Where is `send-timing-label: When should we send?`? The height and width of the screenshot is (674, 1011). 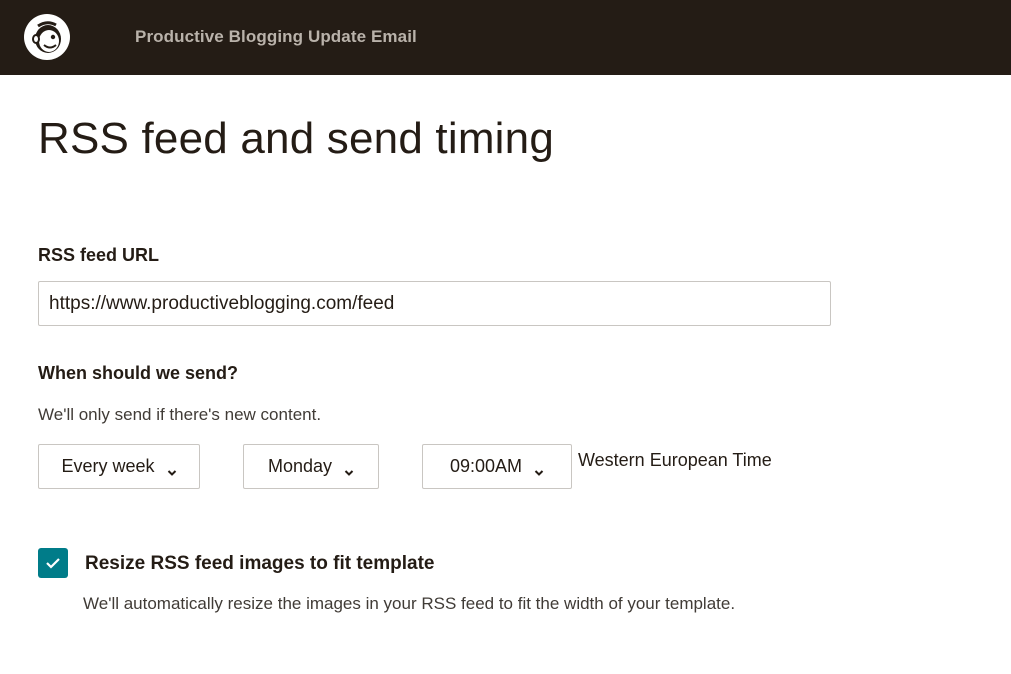 send-timing-label: When should we send? is located at coordinates (138, 373).